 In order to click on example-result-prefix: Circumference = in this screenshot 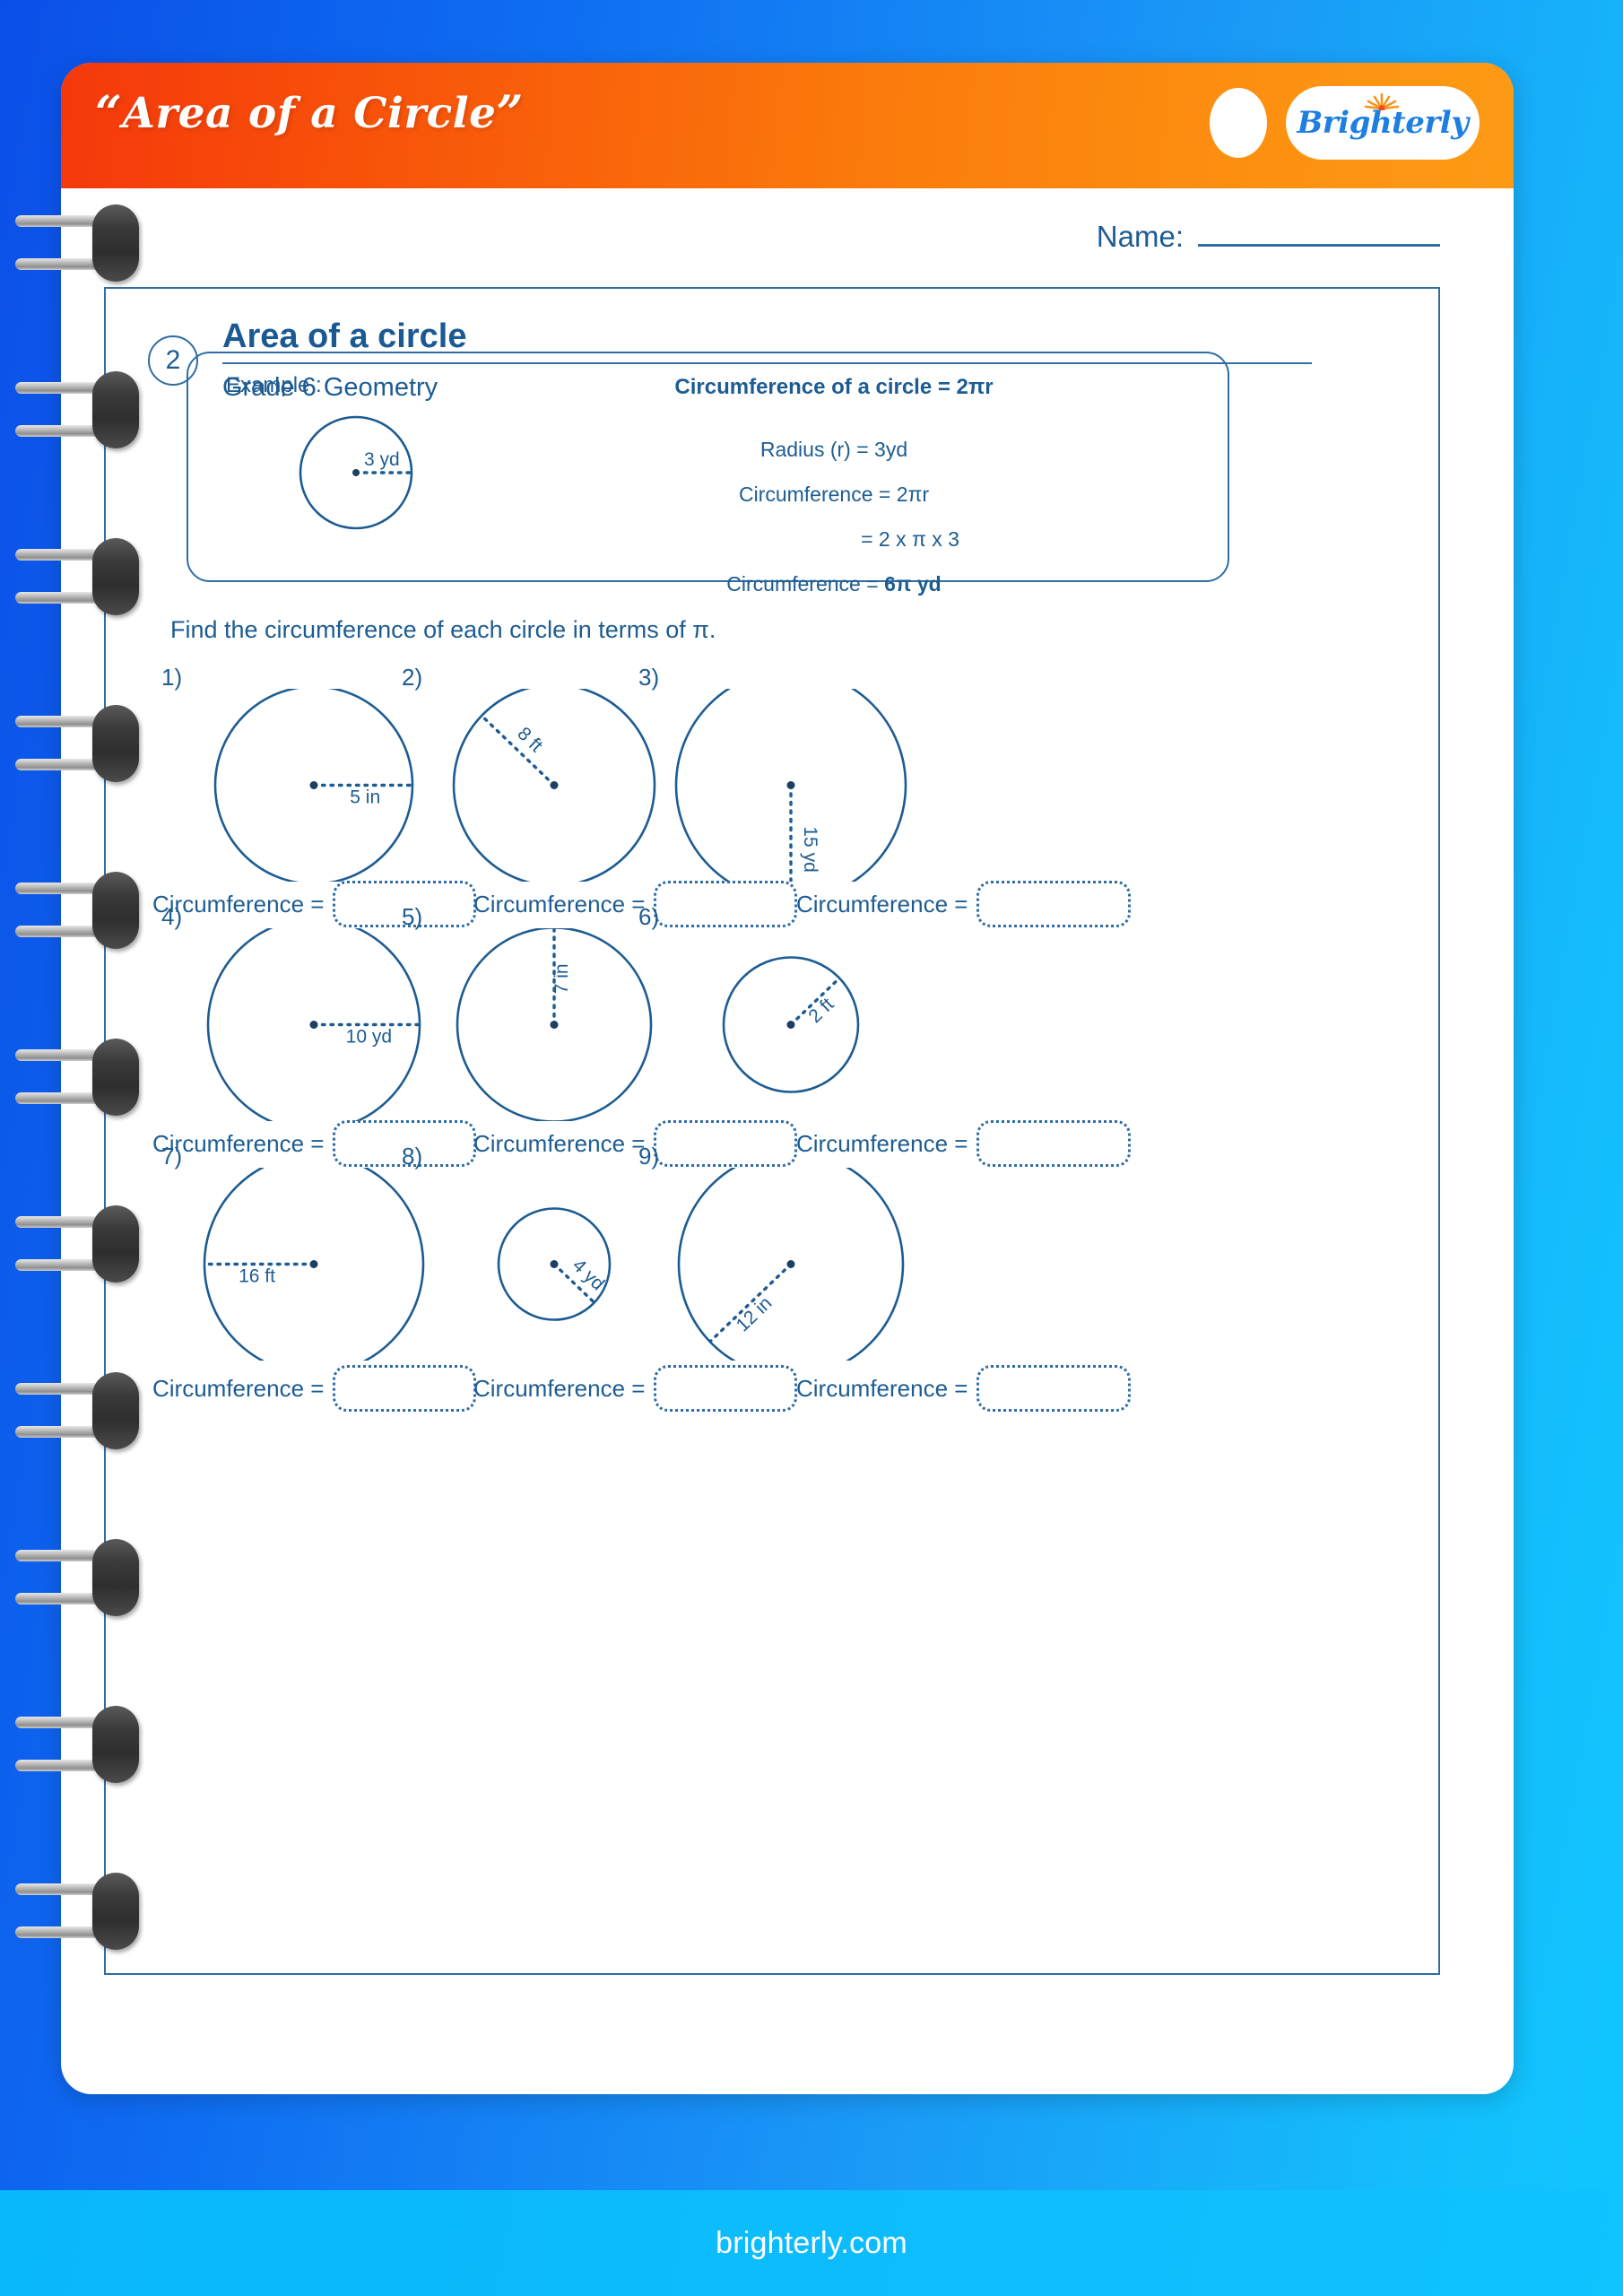, I will do `click(805, 584)`.